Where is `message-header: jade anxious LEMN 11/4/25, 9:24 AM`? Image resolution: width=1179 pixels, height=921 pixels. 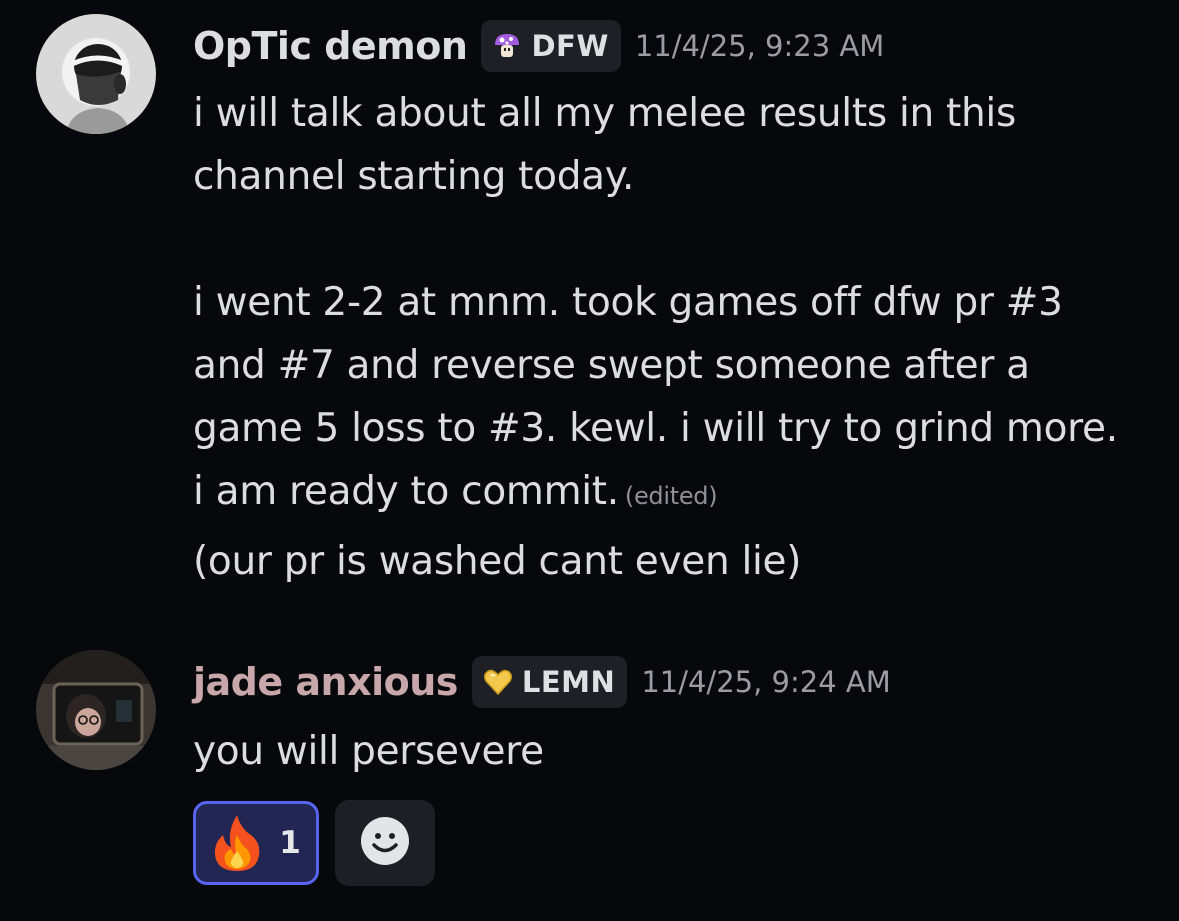 message-header: jade anxious LEMN 11/4/25, 9:24 AM is located at coordinates (542, 682).